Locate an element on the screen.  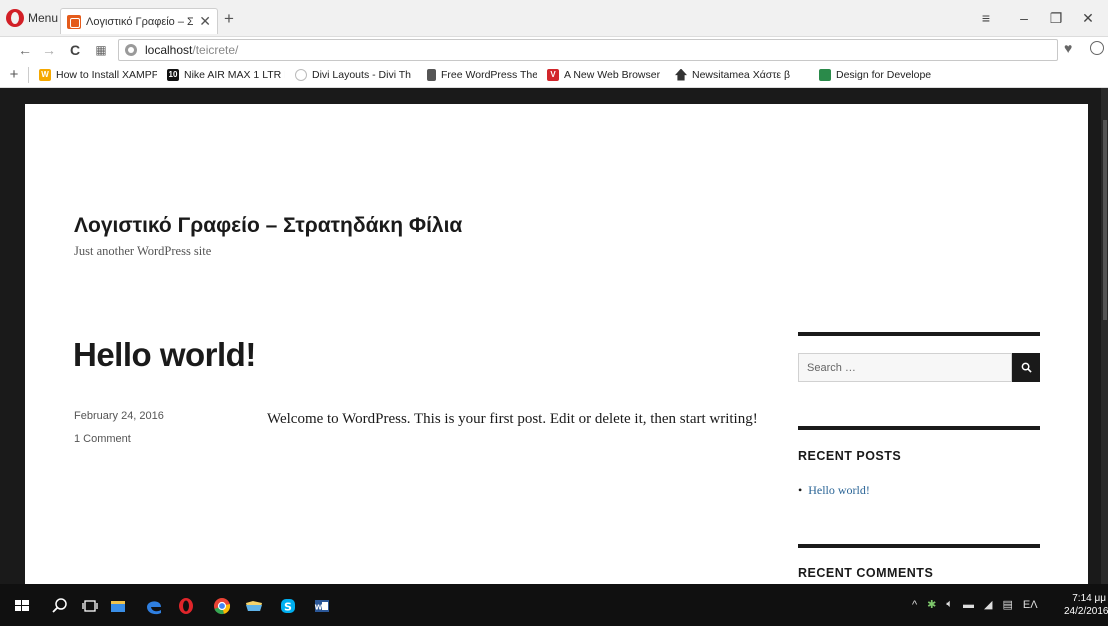
bookmark-item: Free WordPress Them is located at coordinates (482, 74).